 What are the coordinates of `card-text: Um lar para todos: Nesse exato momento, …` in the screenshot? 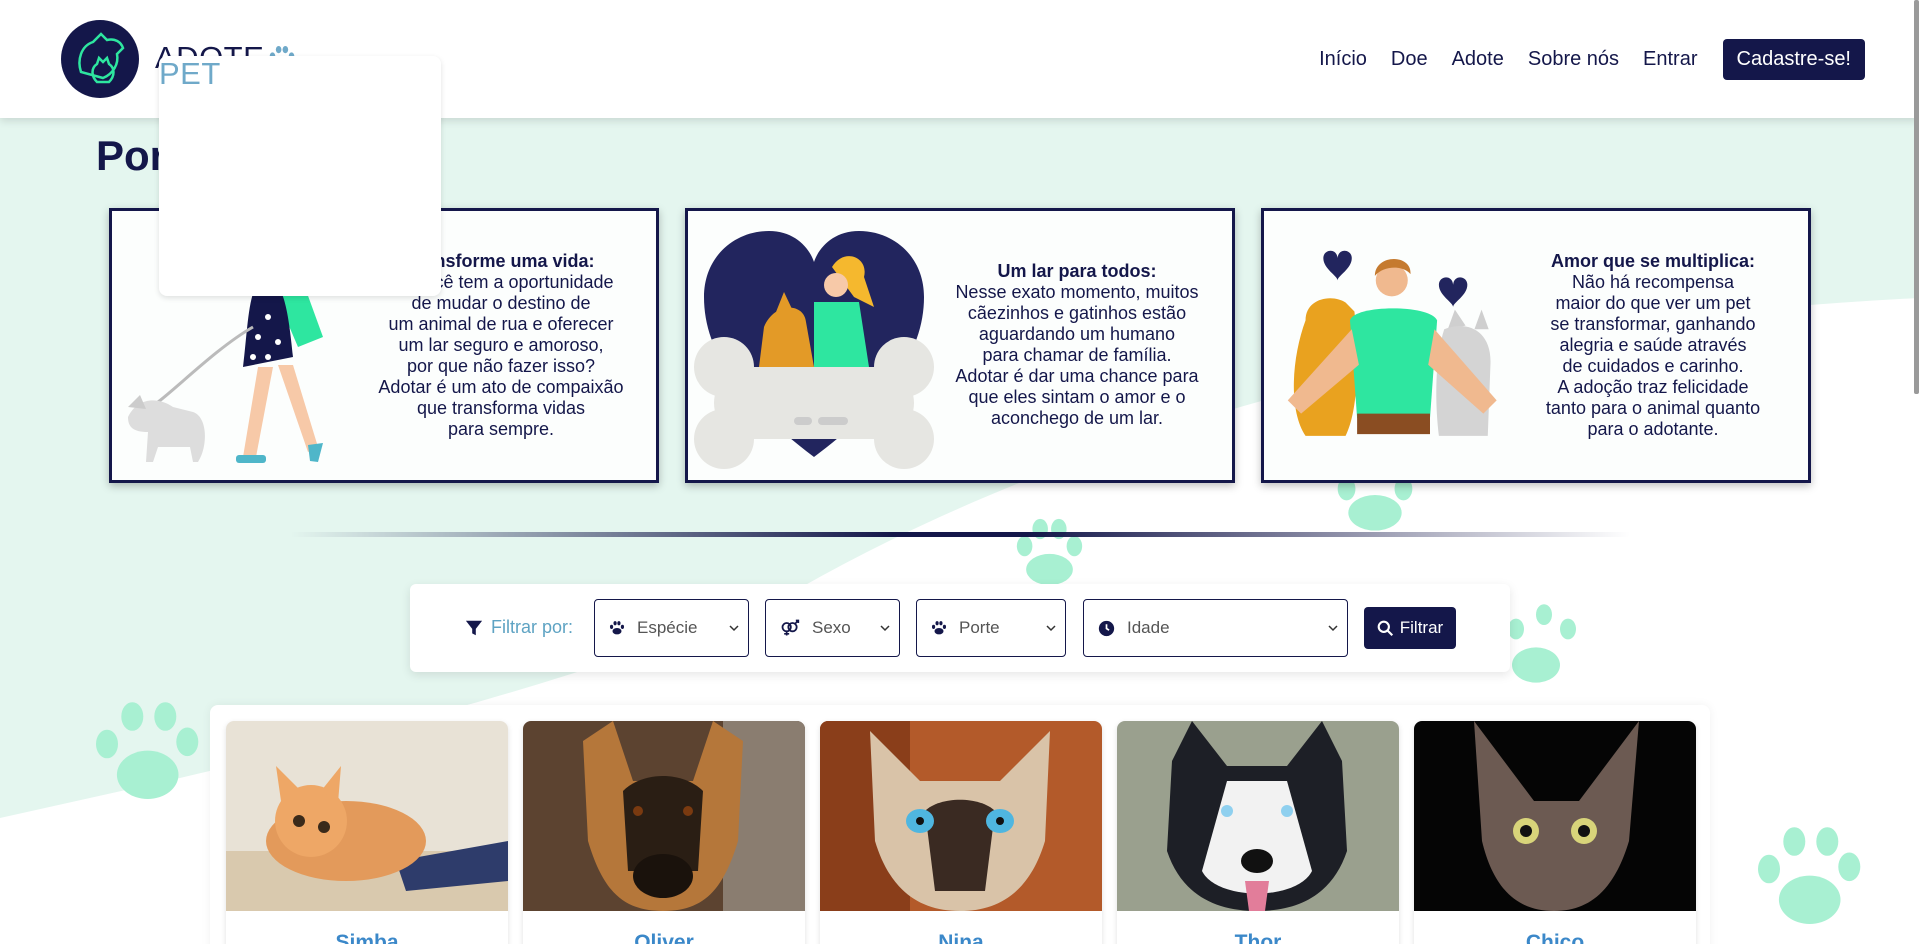 It's located at (1077, 345).